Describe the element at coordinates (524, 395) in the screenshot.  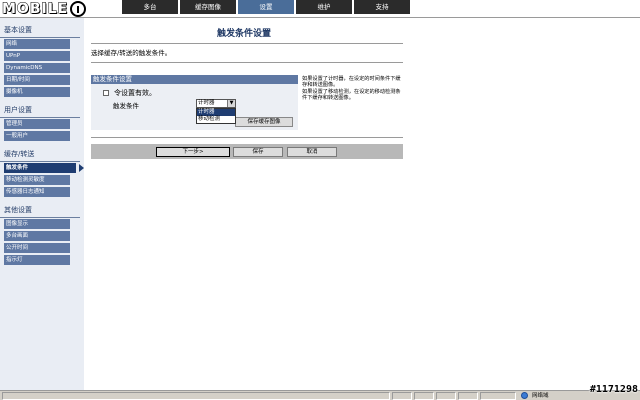
I see `globe-icon` at that location.